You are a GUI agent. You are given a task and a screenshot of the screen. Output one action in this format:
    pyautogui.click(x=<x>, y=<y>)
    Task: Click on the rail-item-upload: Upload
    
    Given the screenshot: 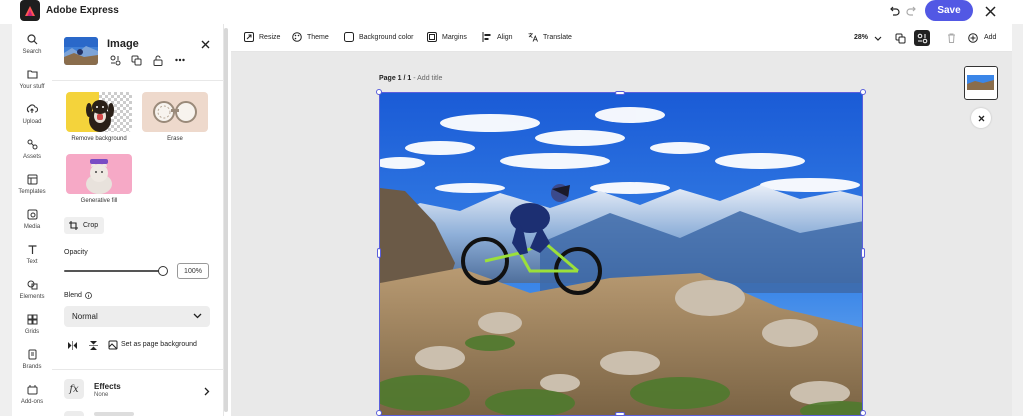 What is the action you would take?
    pyautogui.click(x=32, y=117)
    